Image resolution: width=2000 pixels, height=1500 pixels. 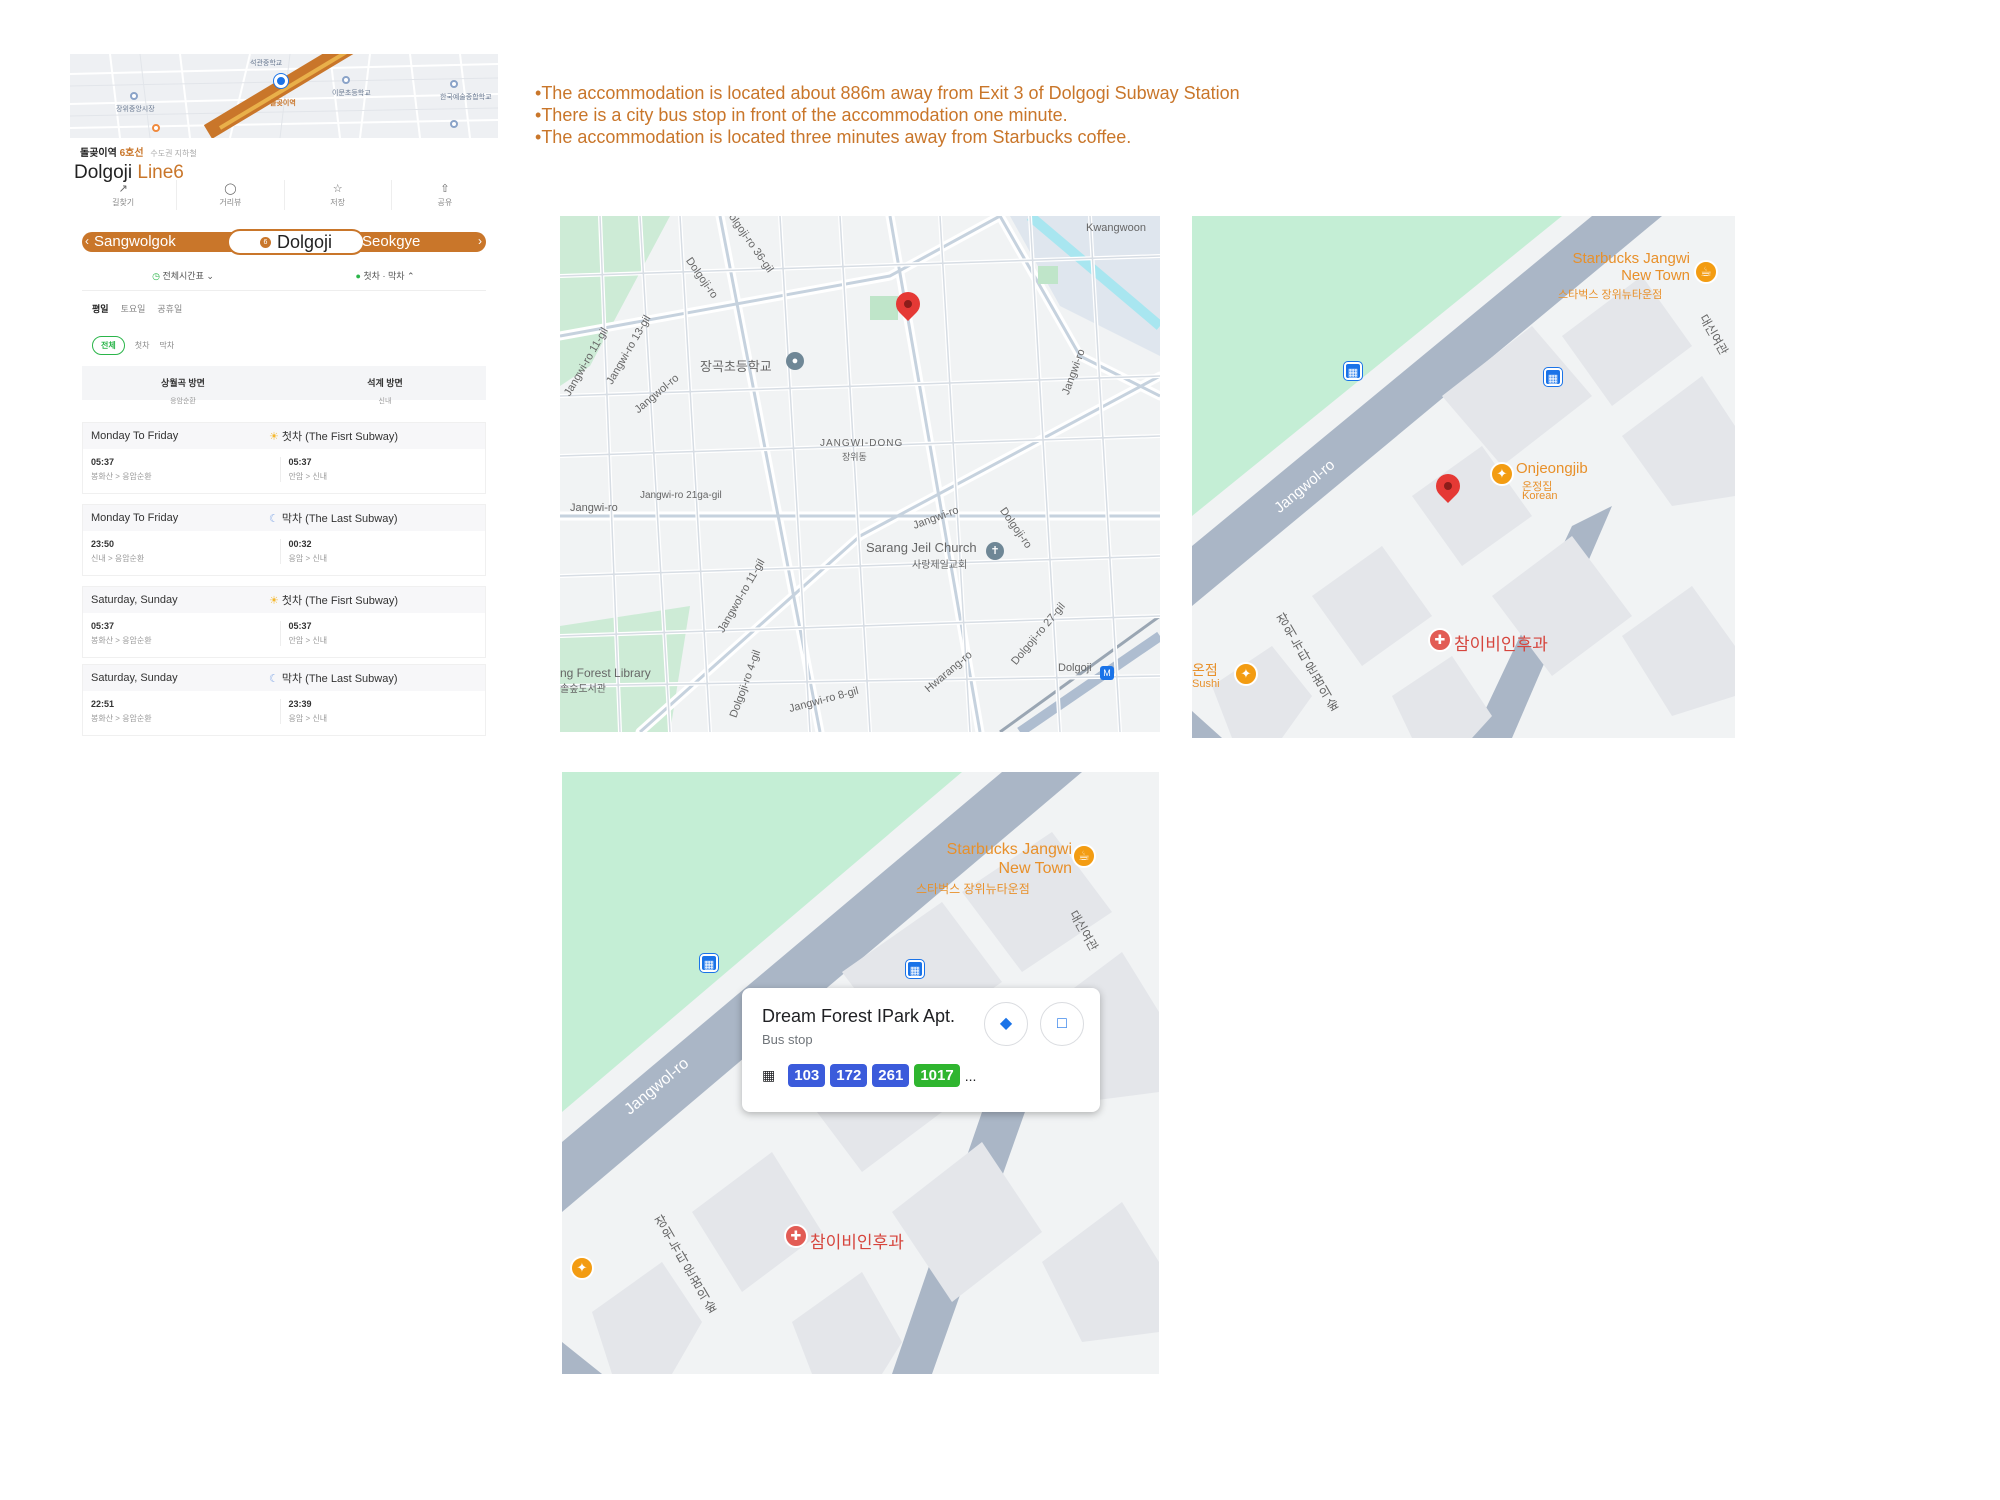 What do you see at coordinates (166, 345) in the screenshot?
I see `filter-last: 막차` at bounding box center [166, 345].